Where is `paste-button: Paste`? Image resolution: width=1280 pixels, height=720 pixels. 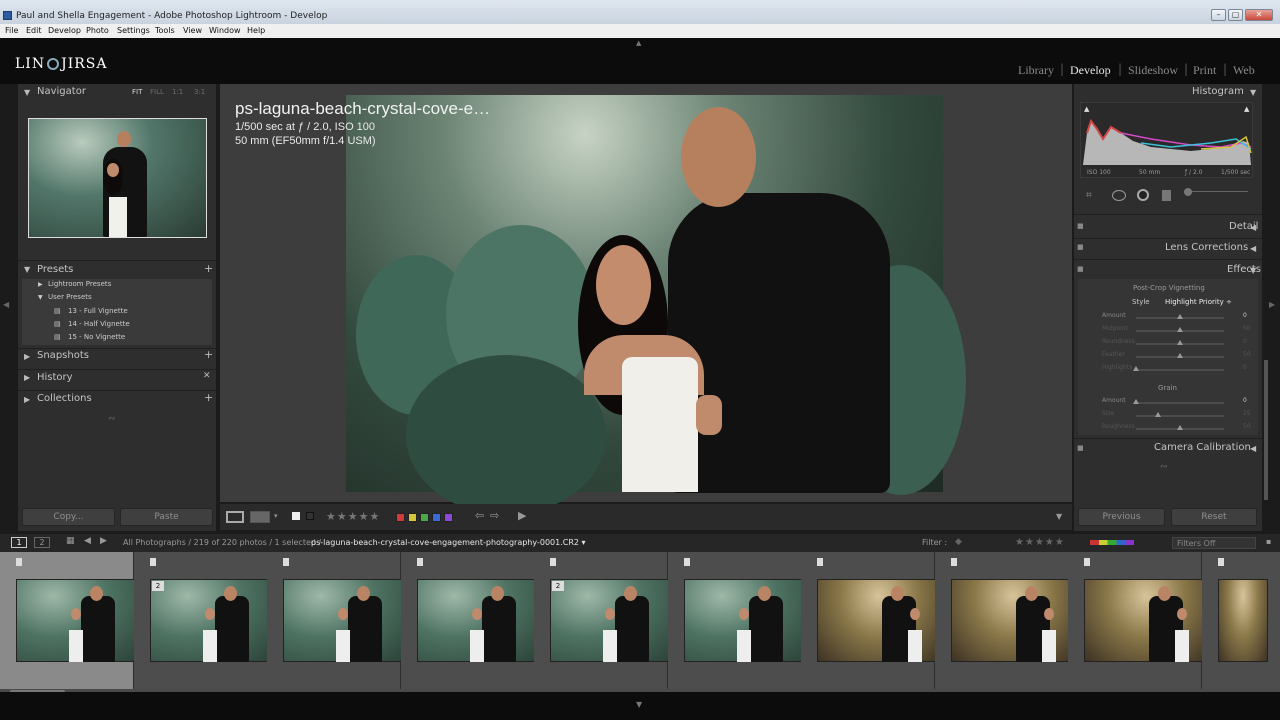 paste-button: Paste is located at coordinates (166, 517).